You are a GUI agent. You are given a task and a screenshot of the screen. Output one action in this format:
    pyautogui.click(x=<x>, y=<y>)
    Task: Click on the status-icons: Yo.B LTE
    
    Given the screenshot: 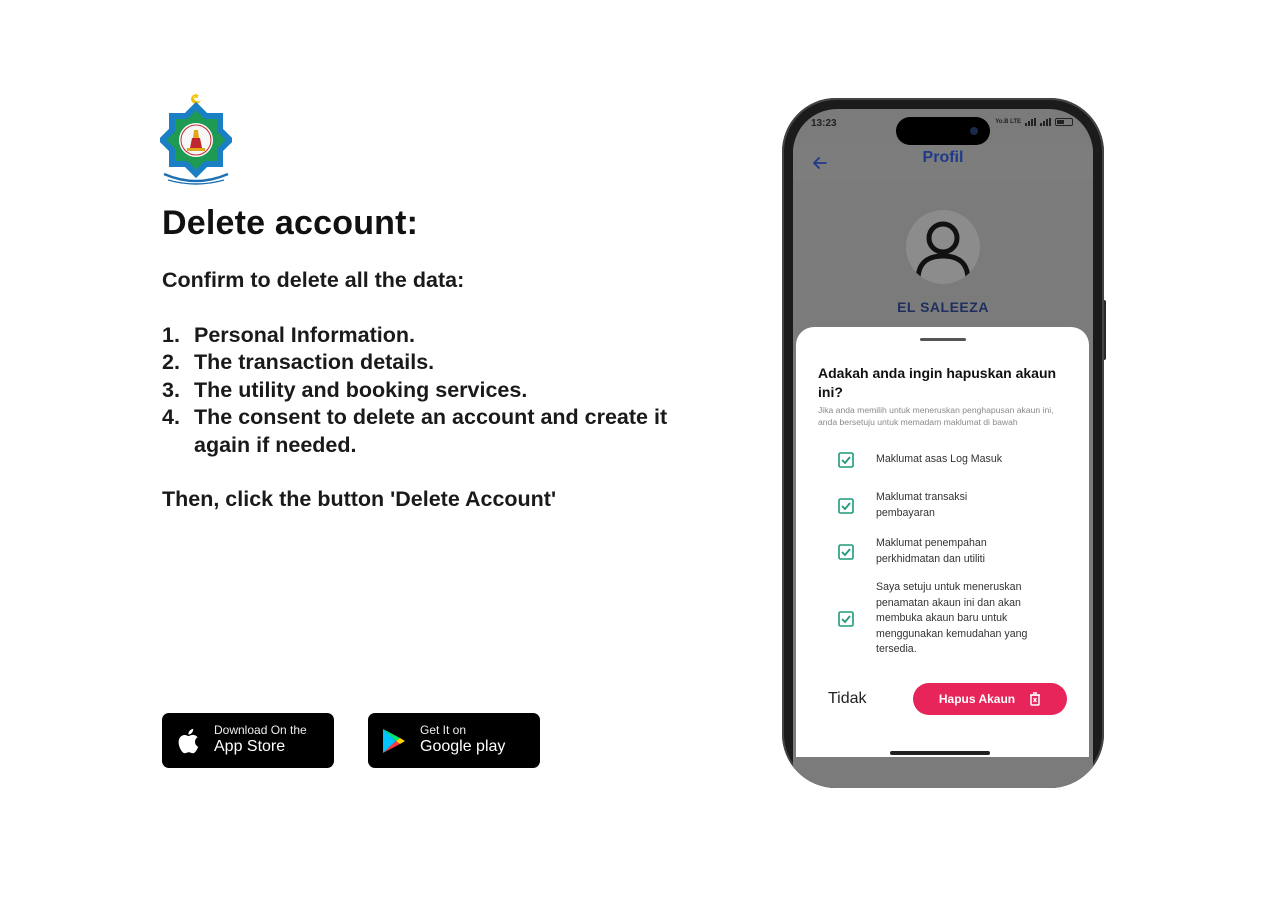 What is the action you would take?
    pyautogui.click(x=1034, y=122)
    